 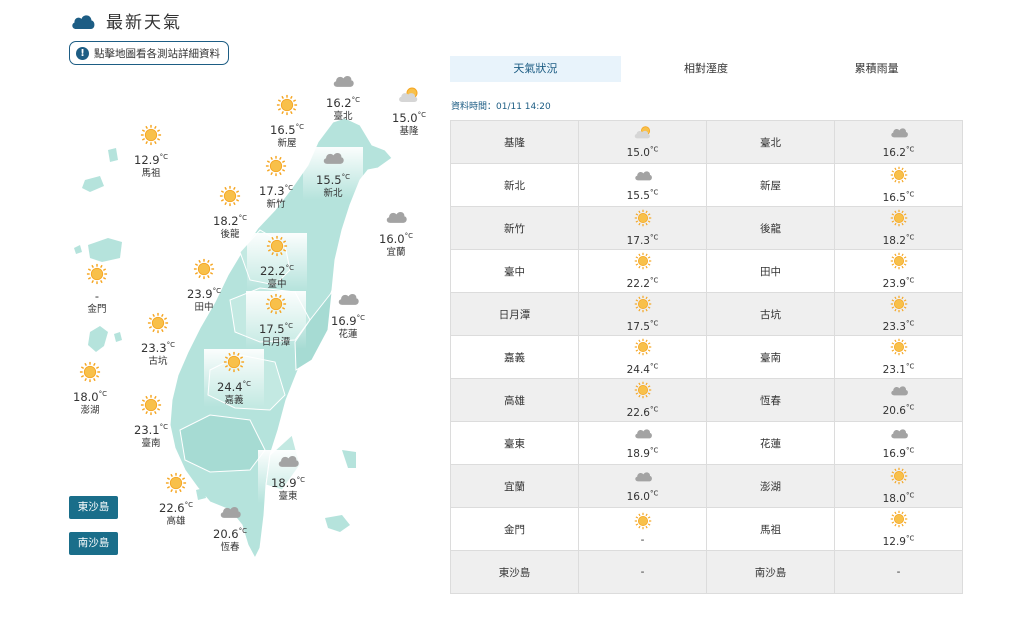 What do you see at coordinates (287, 122) in the screenshot?
I see `map-station: 16.5°C 新屋` at bounding box center [287, 122].